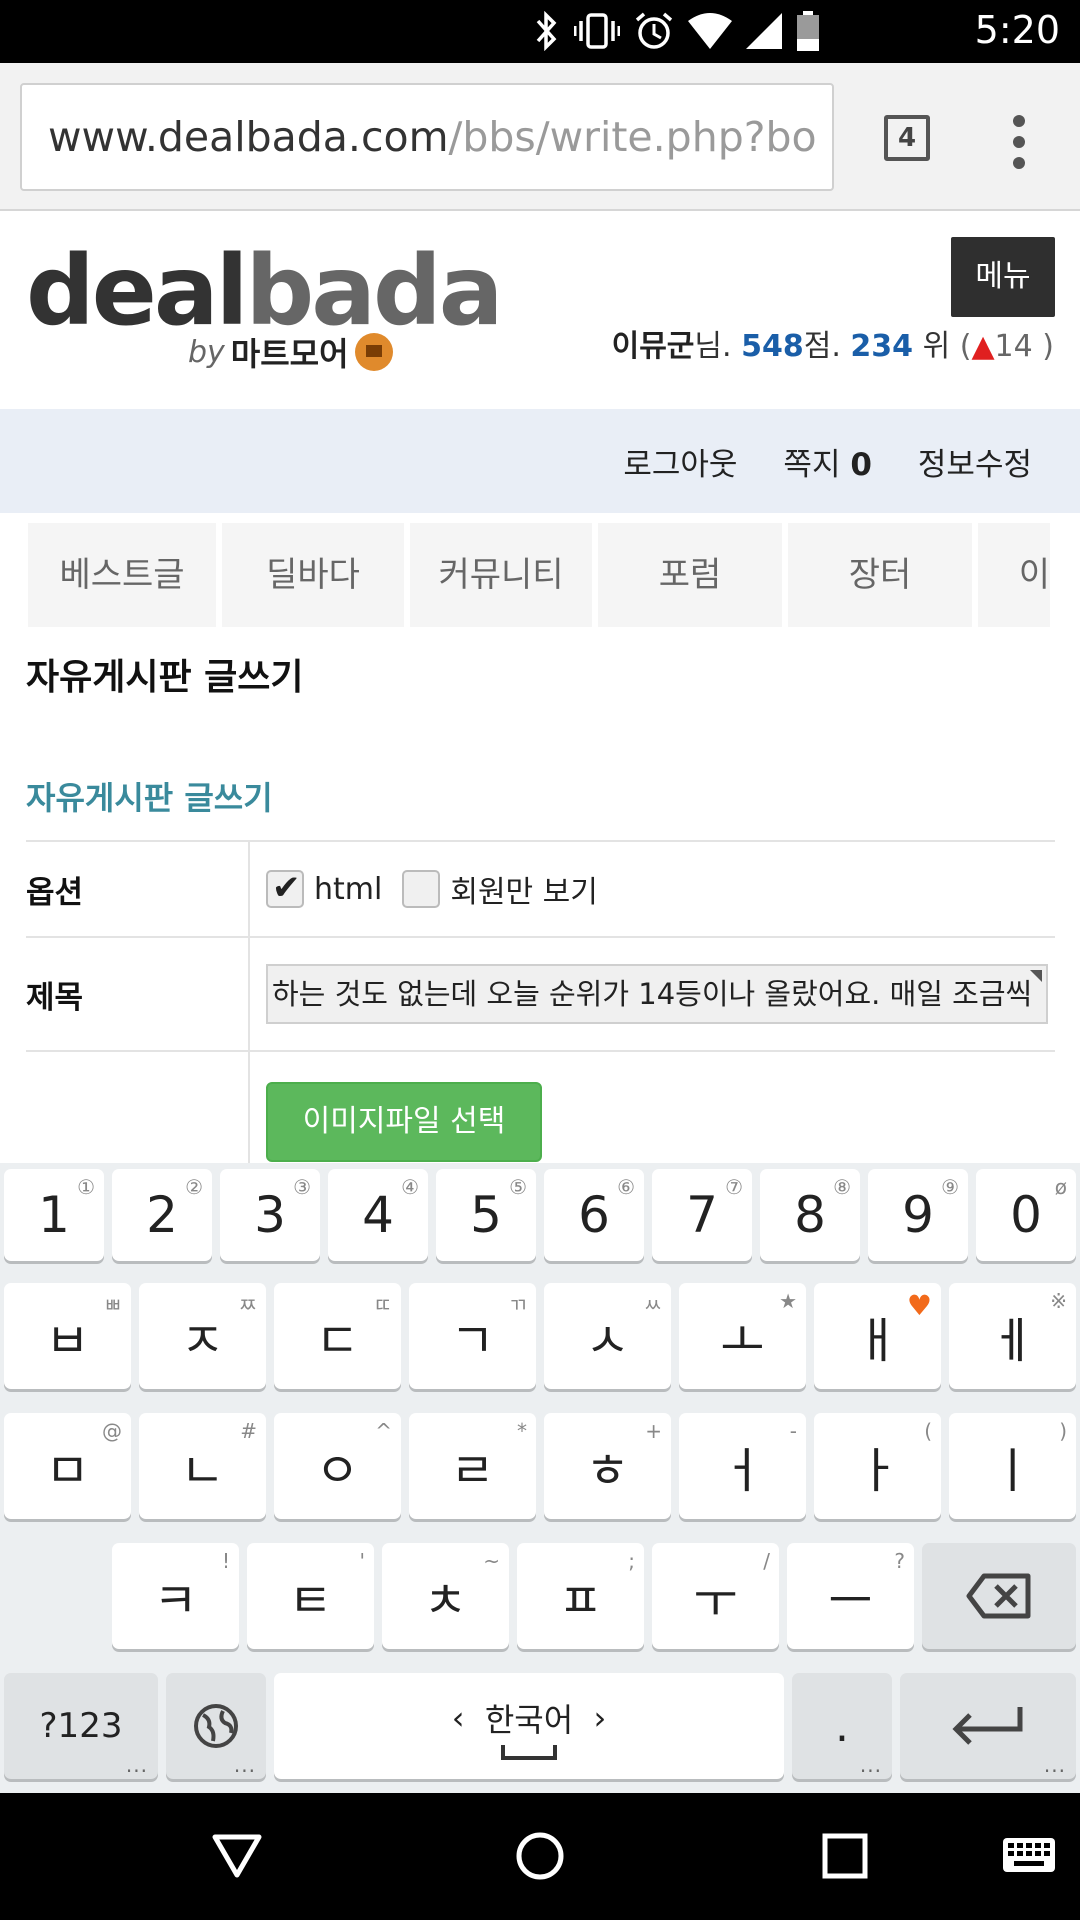  Describe the element at coordinates (122, 575) in the screenshot. I see `nav-tab-best: 베스트글` at that location.